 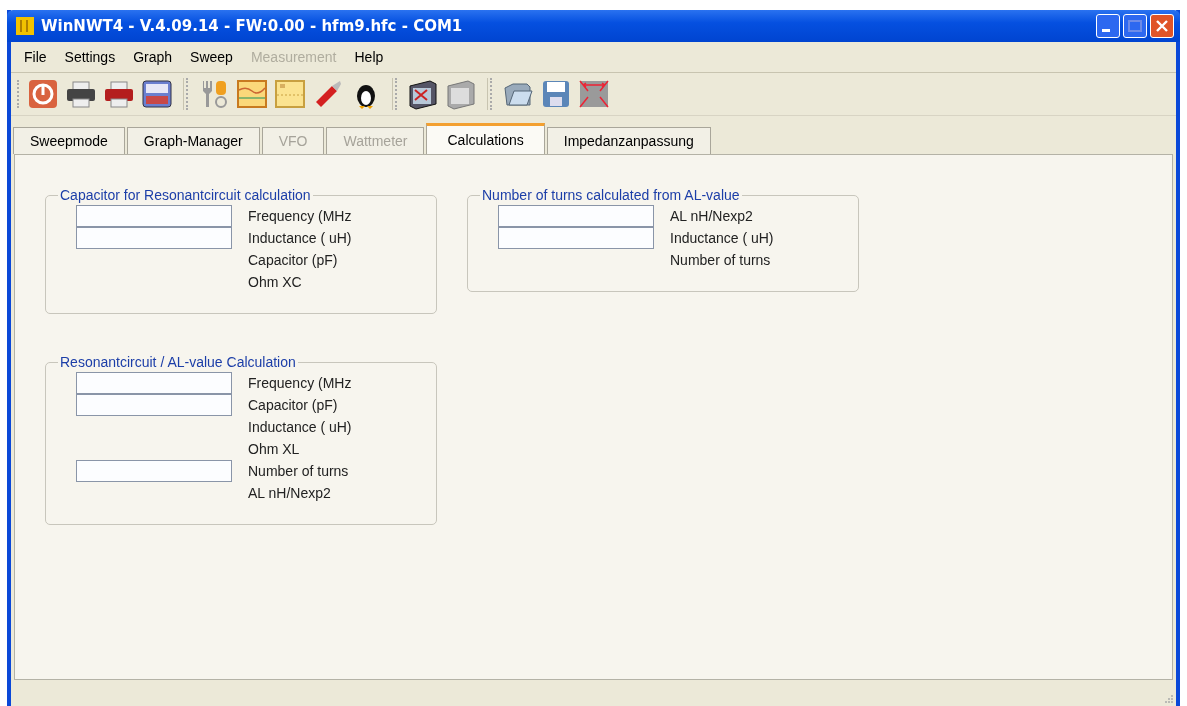 What do you see at coordinates (193, 140) in the screenshot?
I see `tab: Graph-Manager` at bounding box center [193, 140].